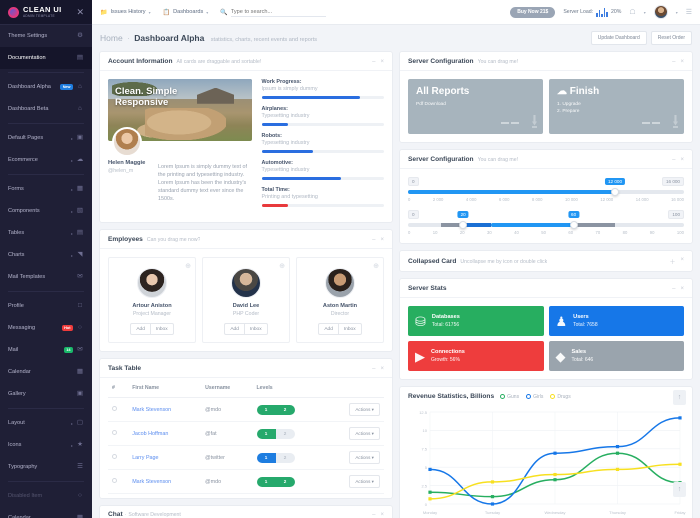  Describe the element at coordinates (46, 87) in the screenshot. I see `sidebar-item-dashboard-alpha: Dashboard Alpha New ⌂` at that location.